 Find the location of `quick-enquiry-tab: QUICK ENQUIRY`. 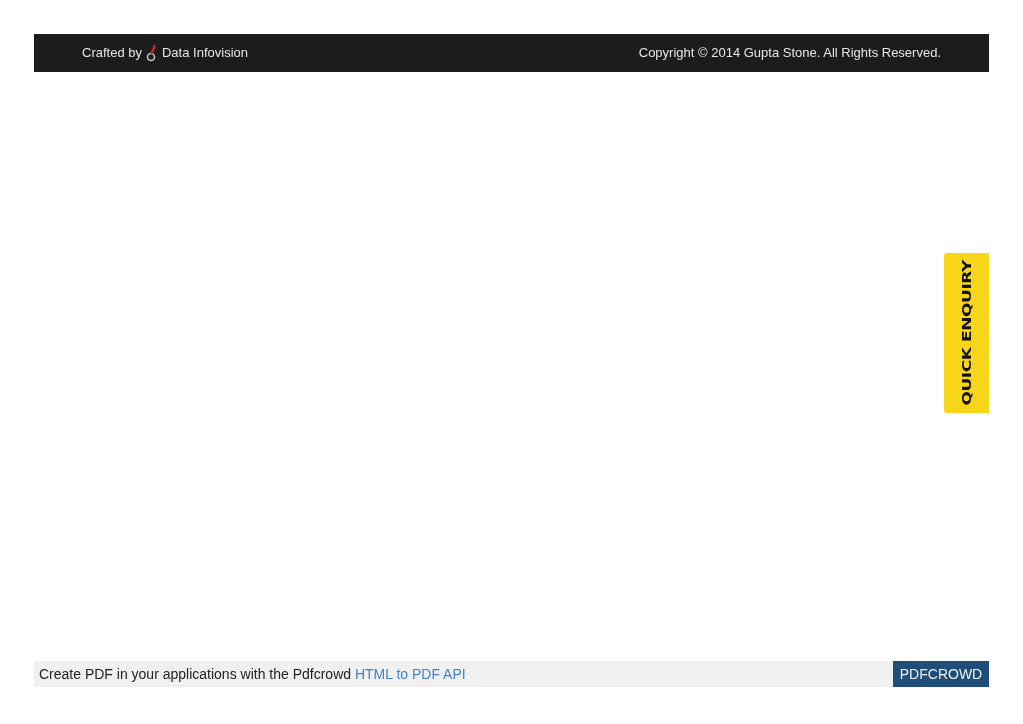

quick-enquiry-tab: QUICK ENQUIRY is located at coordinates (966, 333).